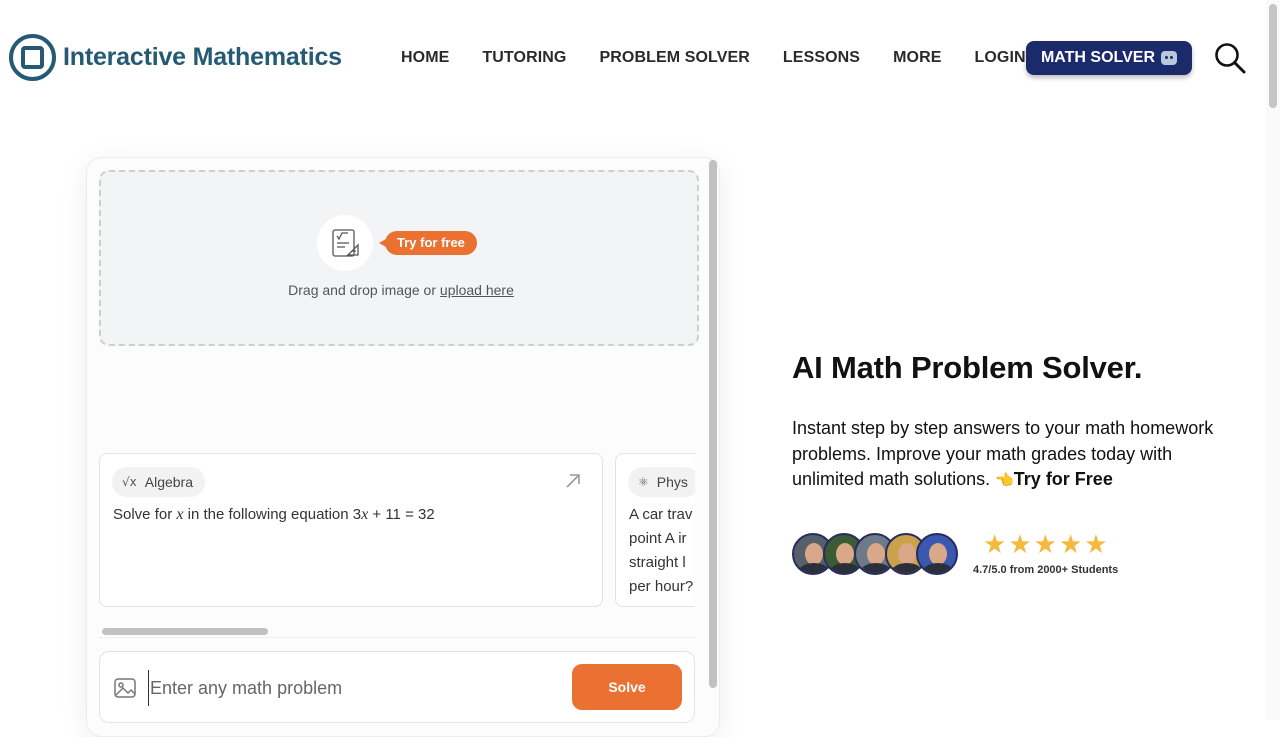 Image resolution: width=1280 pixels, height=737 pixels. I want to click on search-button, so click(1230, 58).